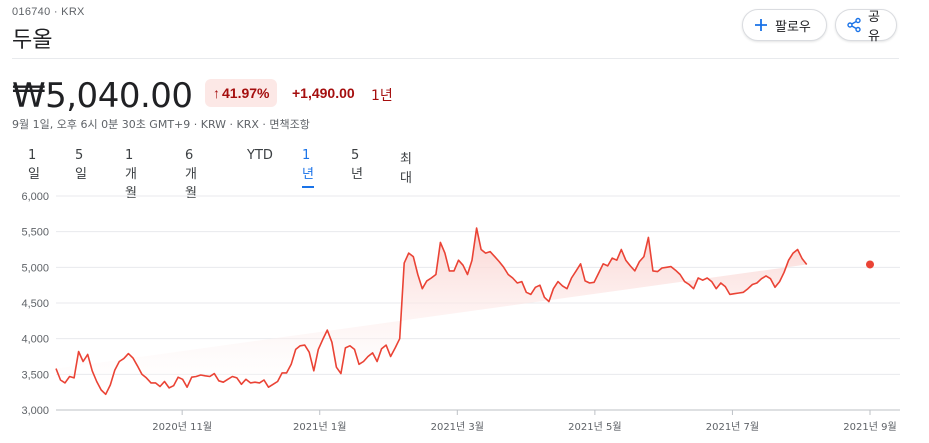 The height and width of the screenshot is (443, 929). What do you see at coordinates (35, 340) in the screenshot?
I see `y-tick-label: 4,000` at bounding box center [35, 340].